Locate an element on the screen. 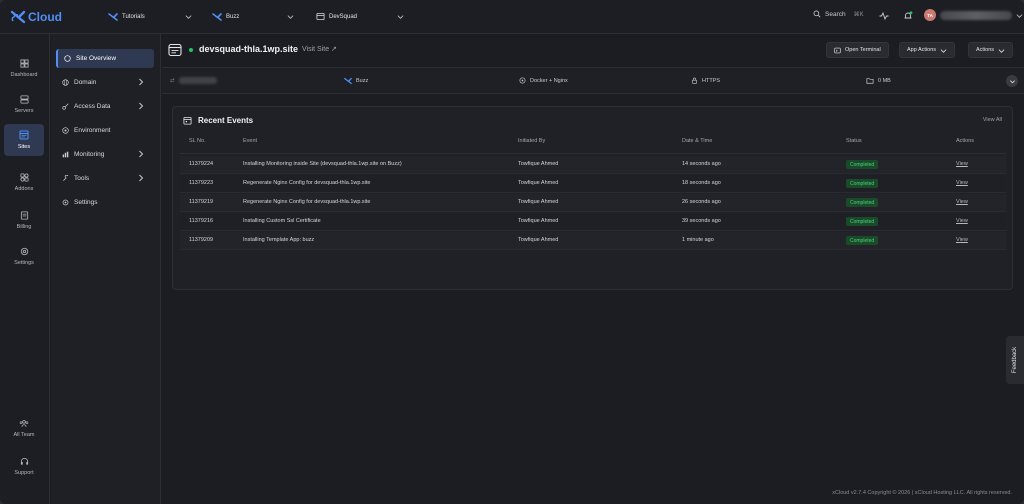 This screenshot has height=504, width=1024. rail-item-settings: Settings is located at coordinates (24, 256).